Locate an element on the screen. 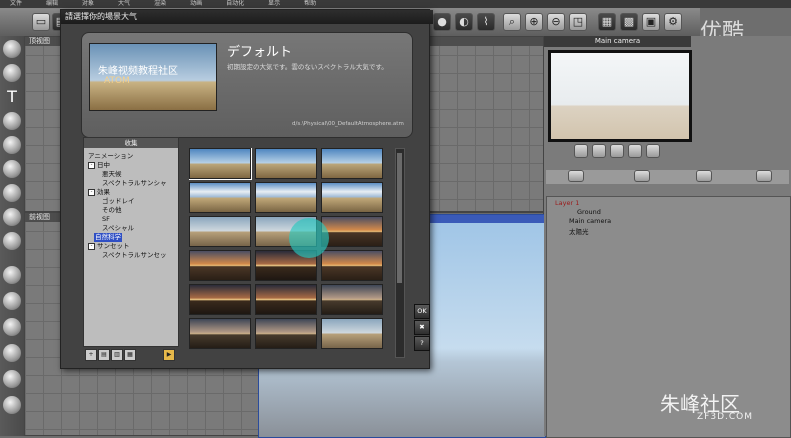 The width and height of the screenshot is (791, 438). save-collection-icon: ▦ is located at coordinates (130, 355).